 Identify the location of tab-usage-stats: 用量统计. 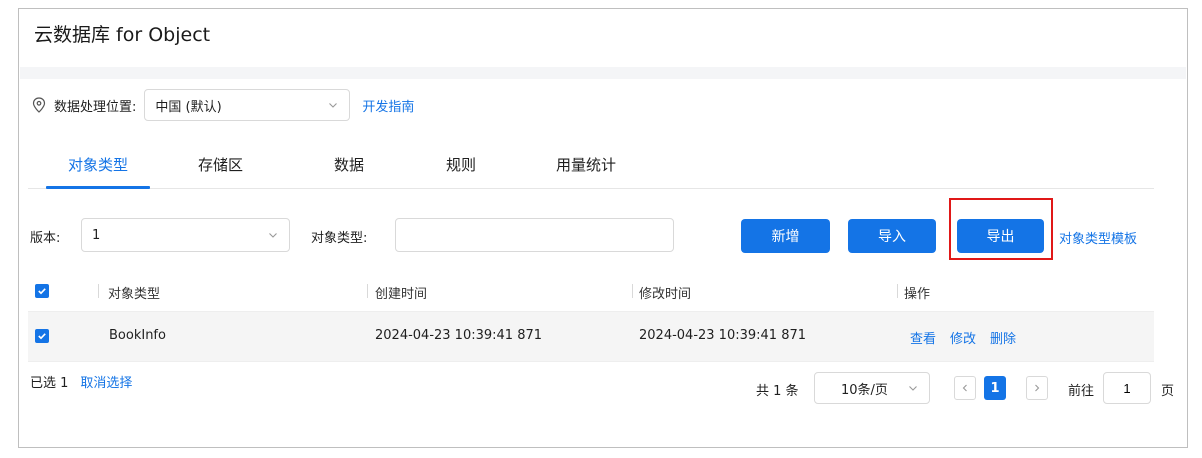
(586, 164).